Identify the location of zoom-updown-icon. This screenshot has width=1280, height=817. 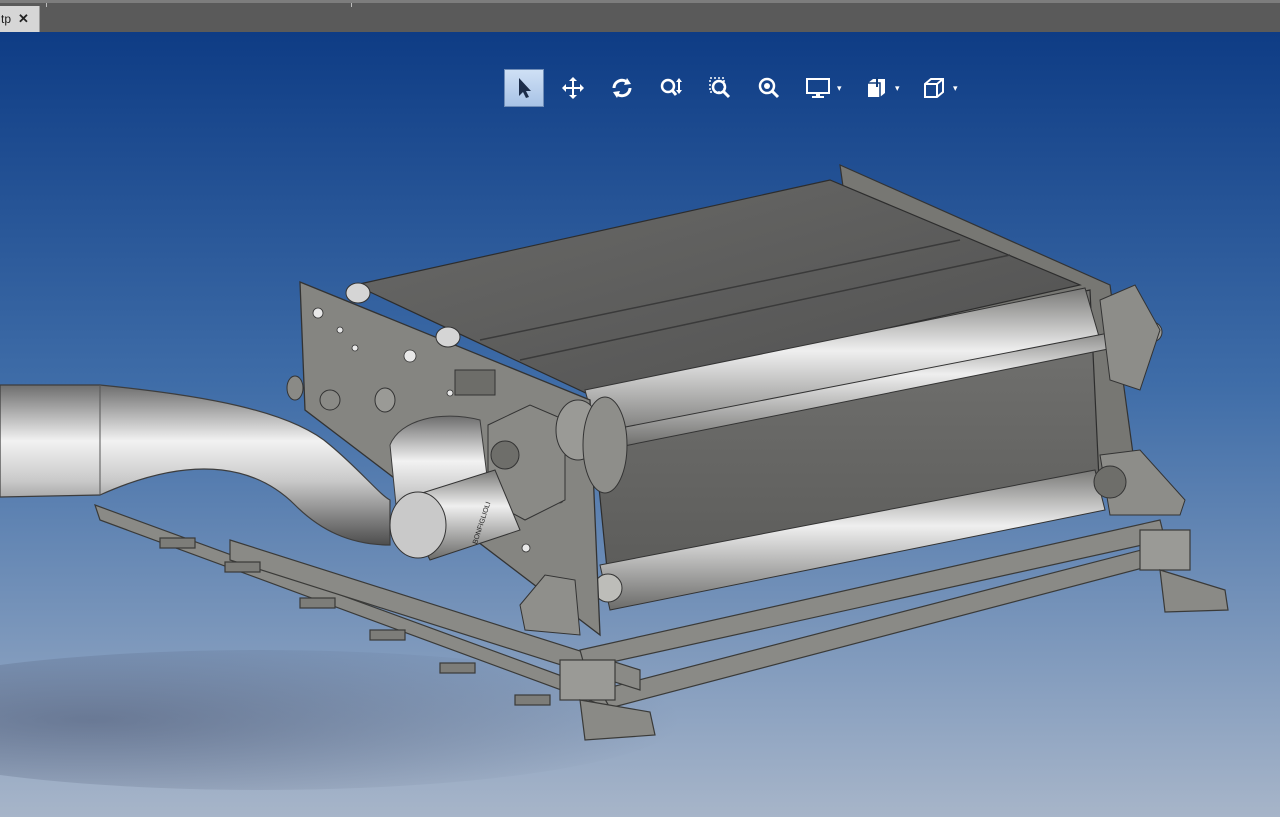
(671, 87).